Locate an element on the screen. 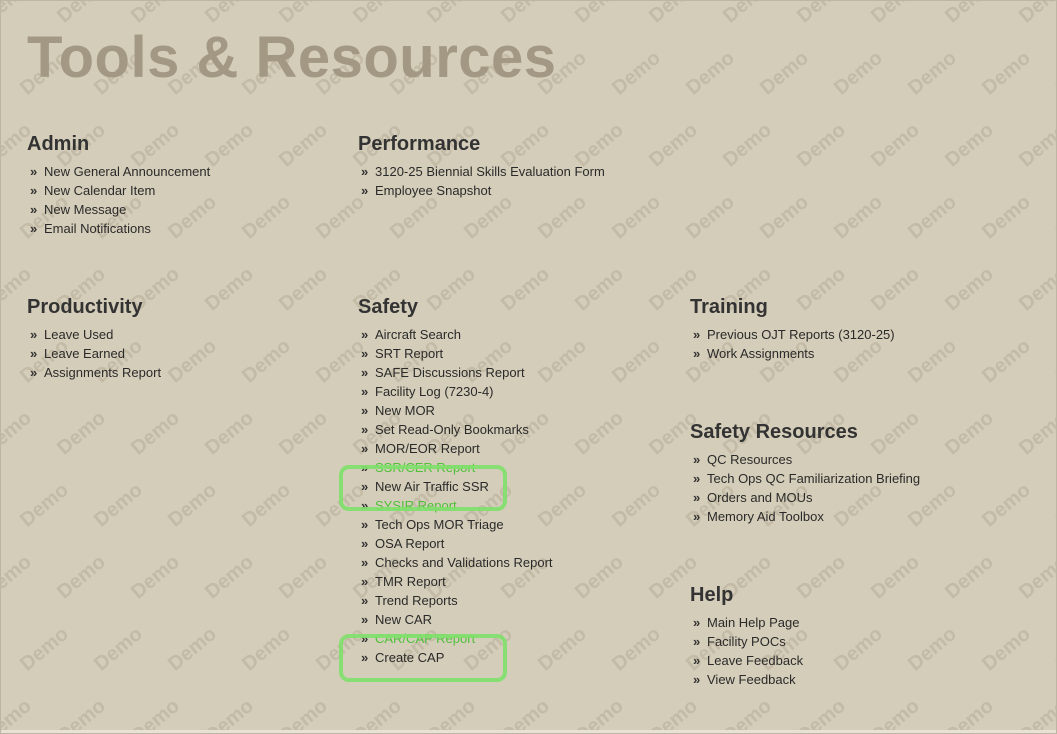 This screenshot has height=734, width=1057. new-calendar-item-link: New Calendar Item is located at coordinates (99, 190).